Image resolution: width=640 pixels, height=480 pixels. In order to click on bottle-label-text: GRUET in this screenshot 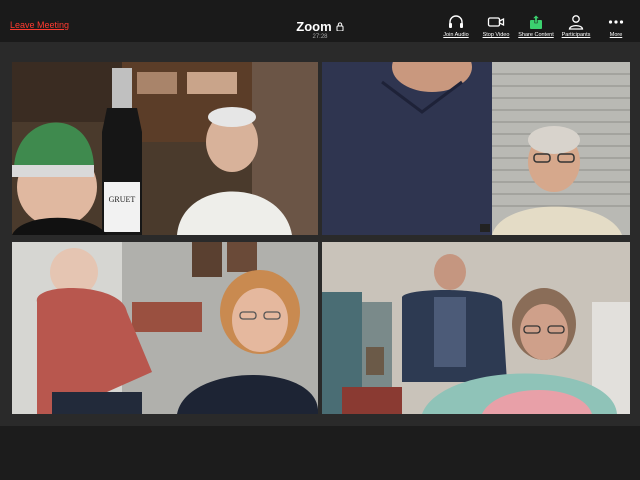, I will do `click(122, 199)`.